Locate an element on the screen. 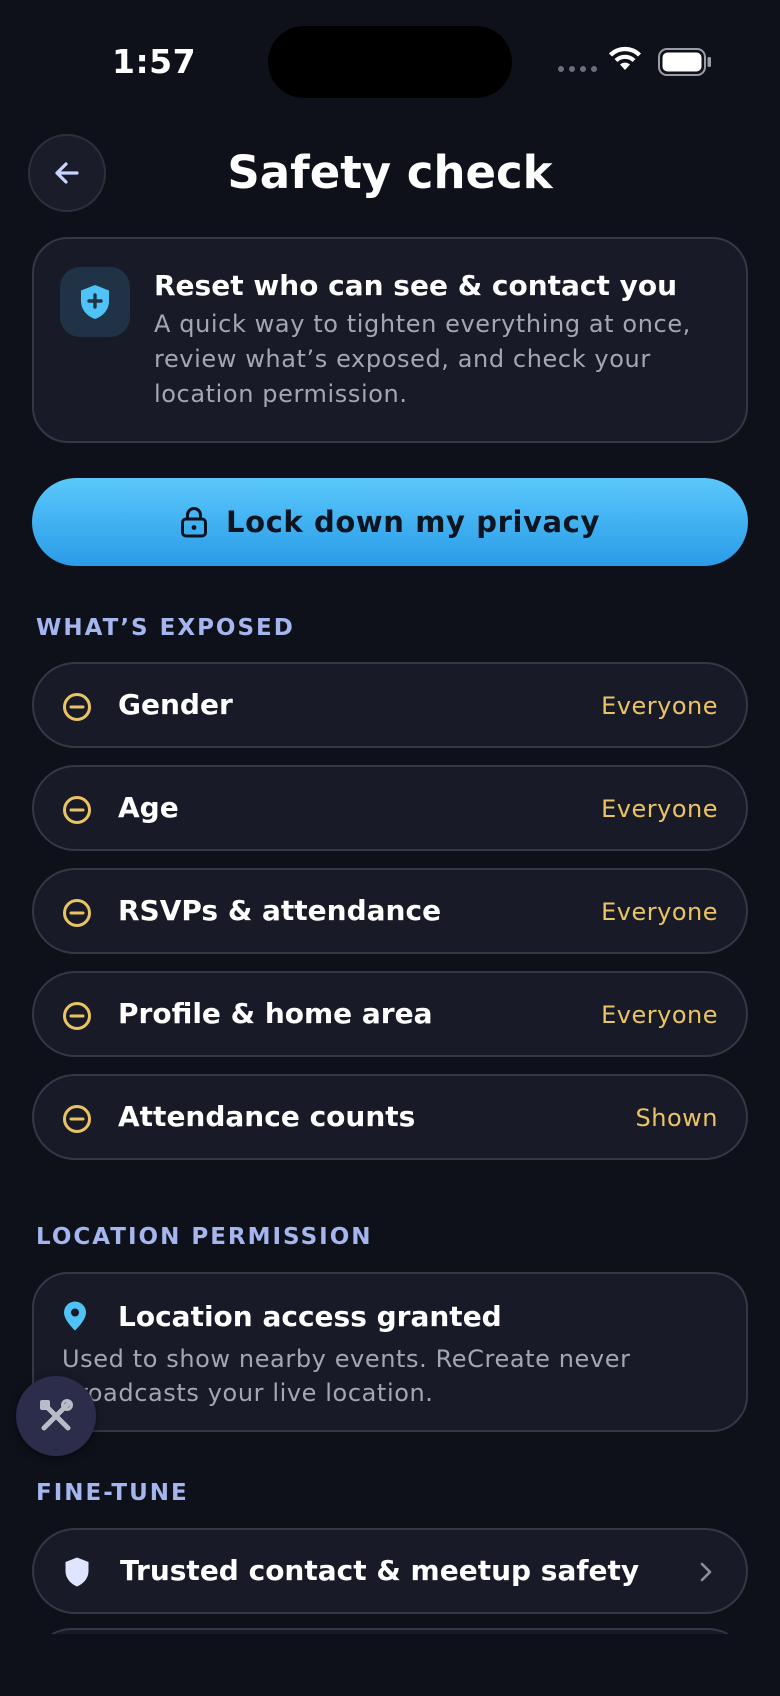  exposed-row-gender: Gender Everyone is located at coordinates (390, 705).